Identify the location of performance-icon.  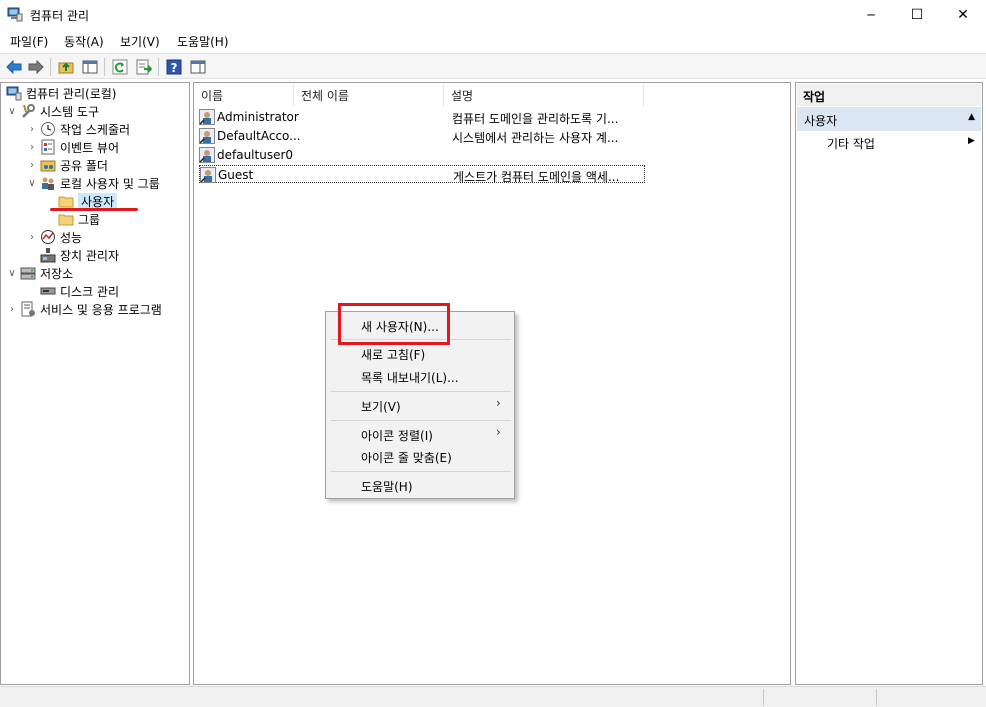
(48, 237).